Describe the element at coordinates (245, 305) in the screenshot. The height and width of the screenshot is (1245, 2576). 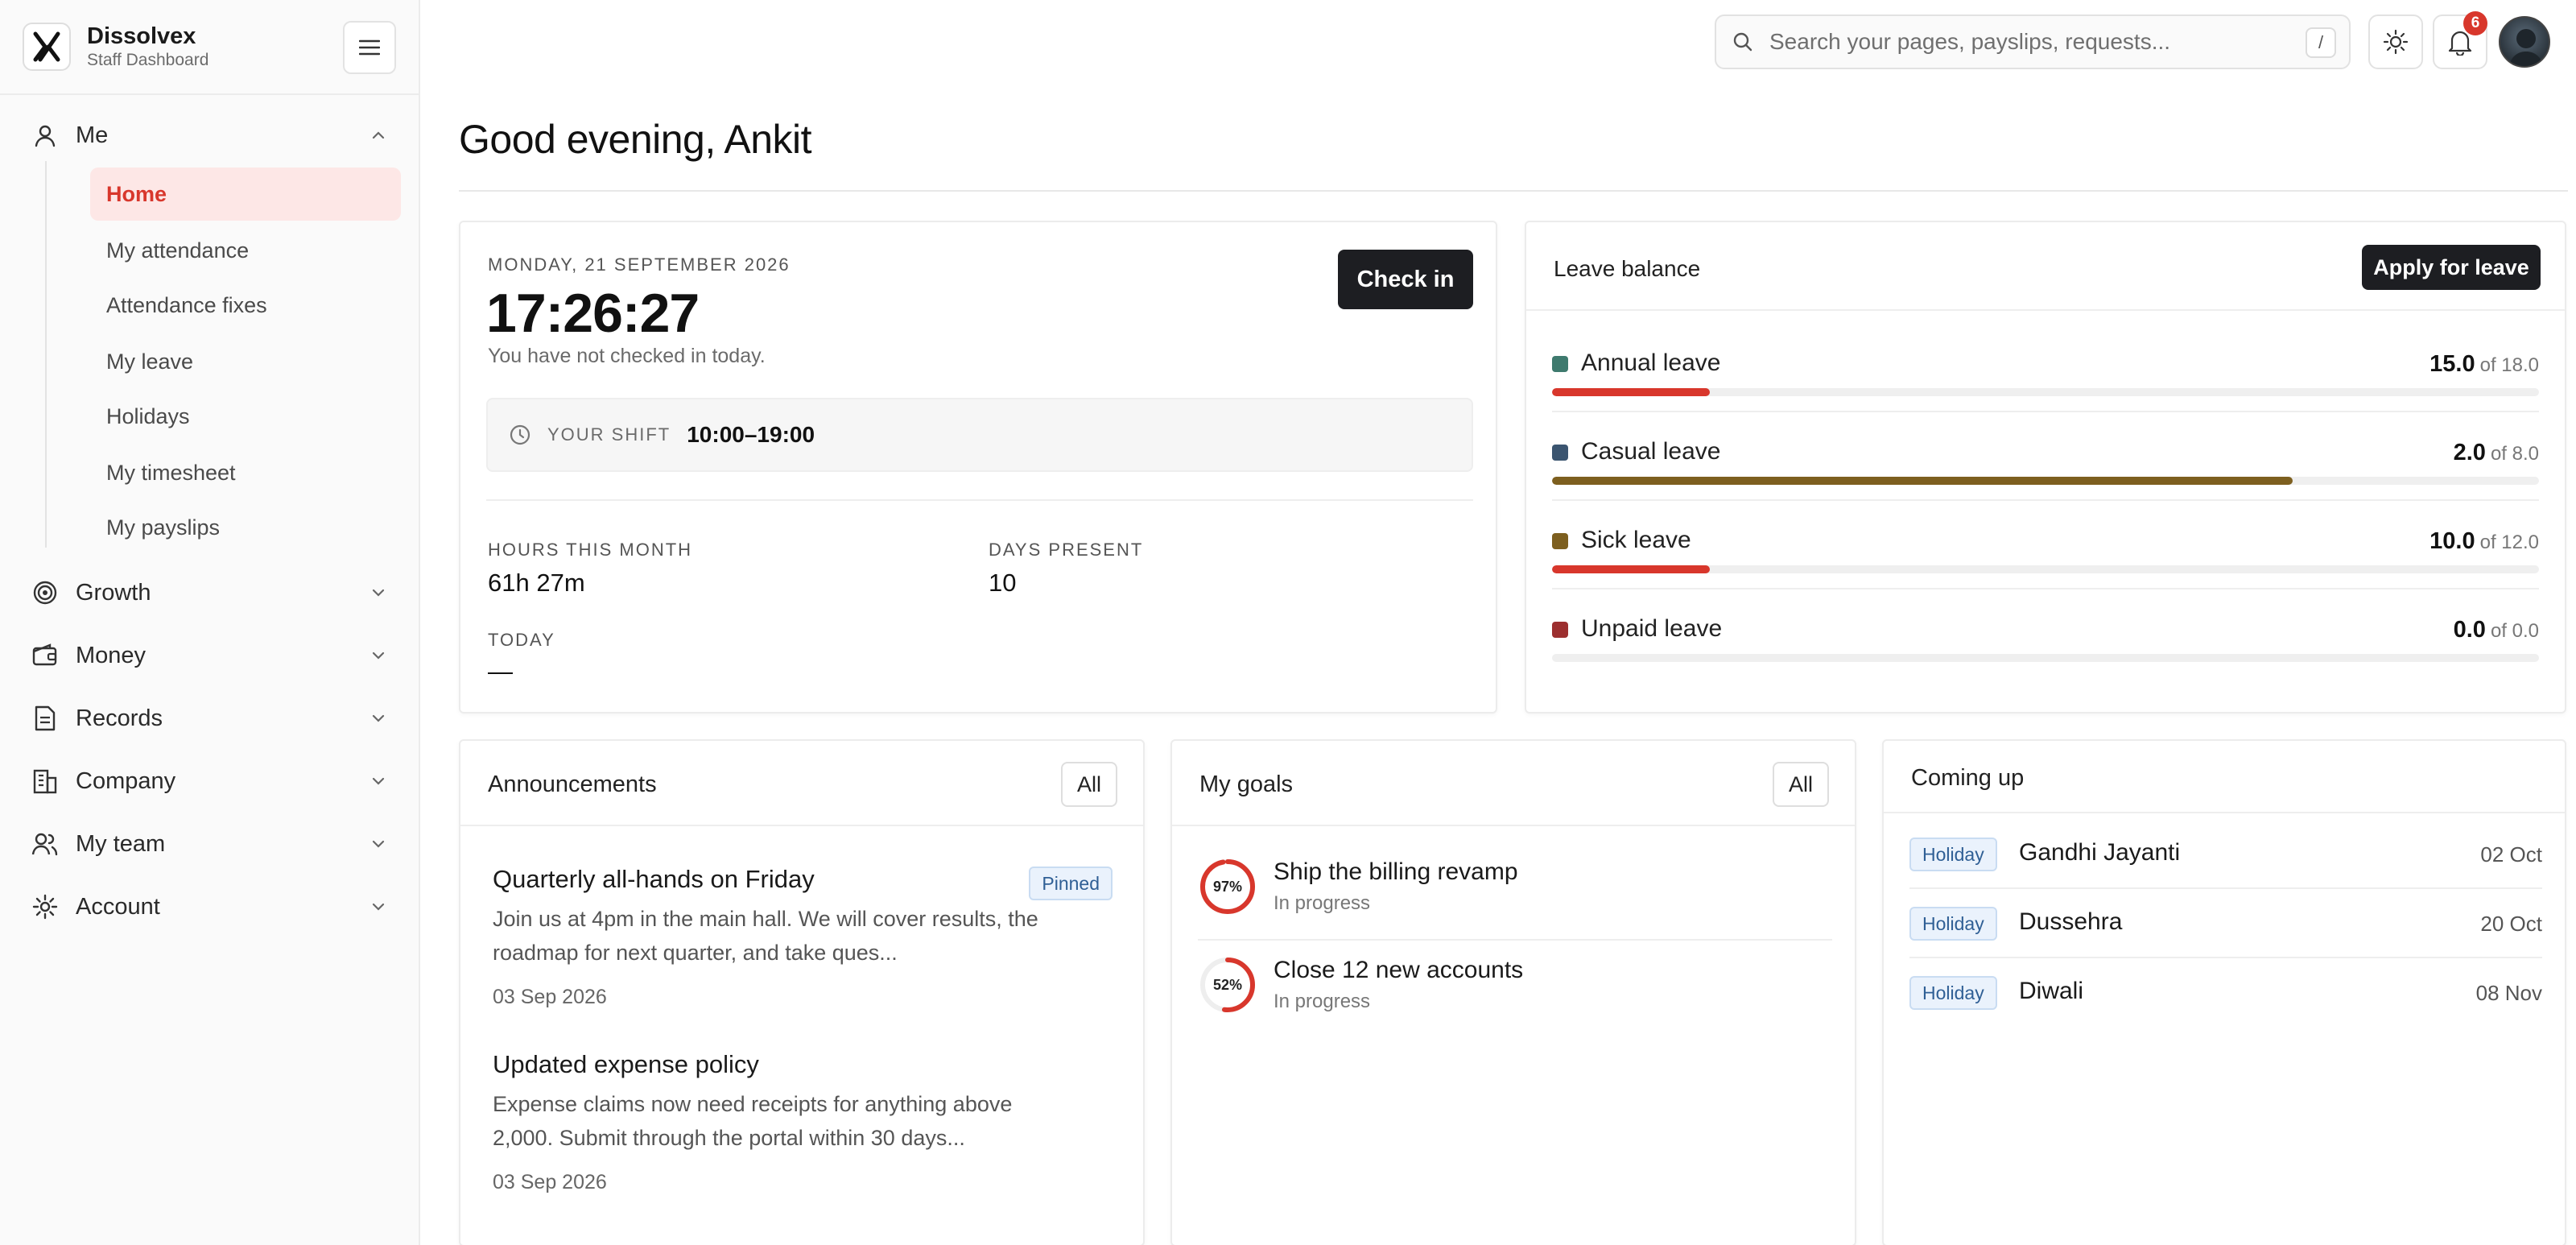
I see `sidebar-item-attendance-fixes: Attendance fixes` at that location.